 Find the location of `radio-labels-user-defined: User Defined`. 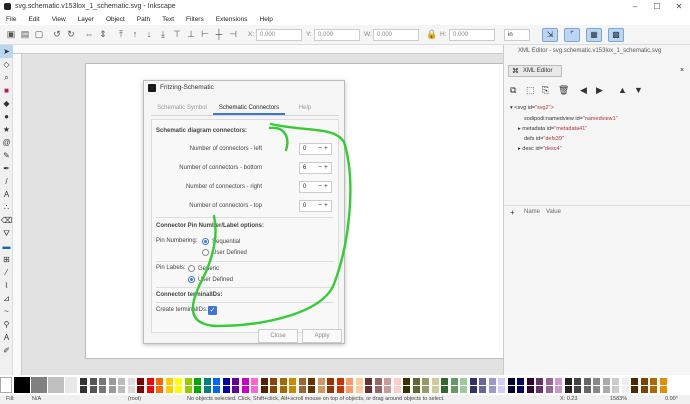

radio-labels-user-defined: User Defined is located at coordinates (210, 279).